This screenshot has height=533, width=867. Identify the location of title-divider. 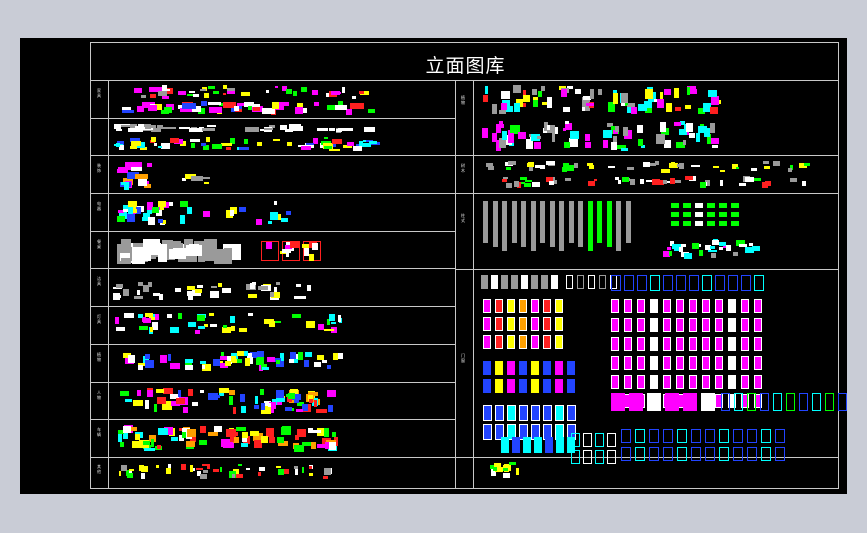
(464, 80).